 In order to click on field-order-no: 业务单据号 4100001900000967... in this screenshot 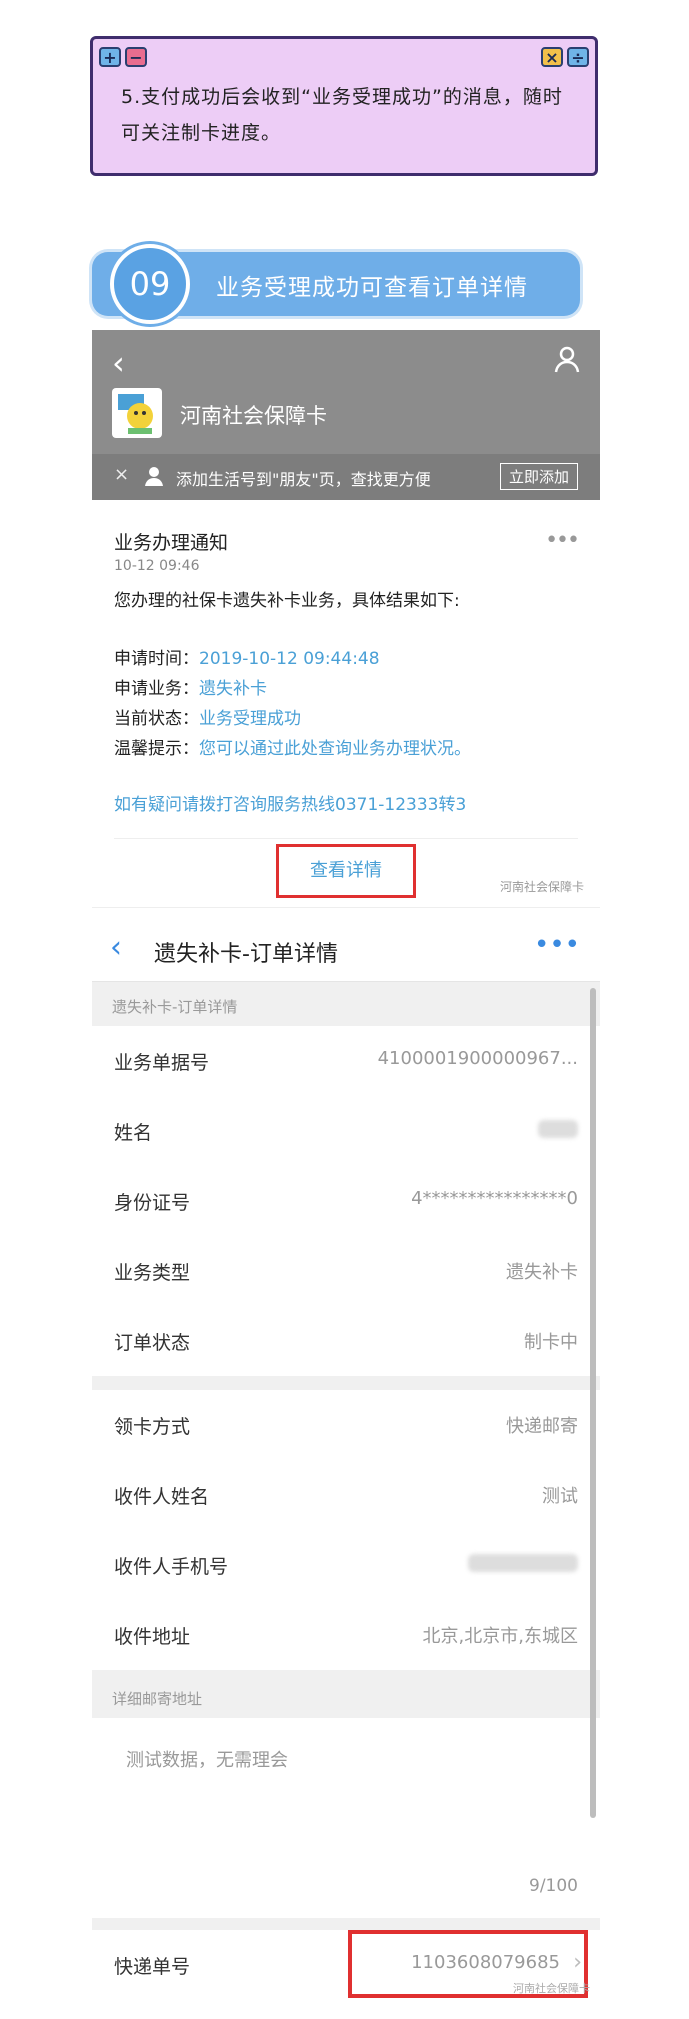, I will do `click(346, 1061)`.